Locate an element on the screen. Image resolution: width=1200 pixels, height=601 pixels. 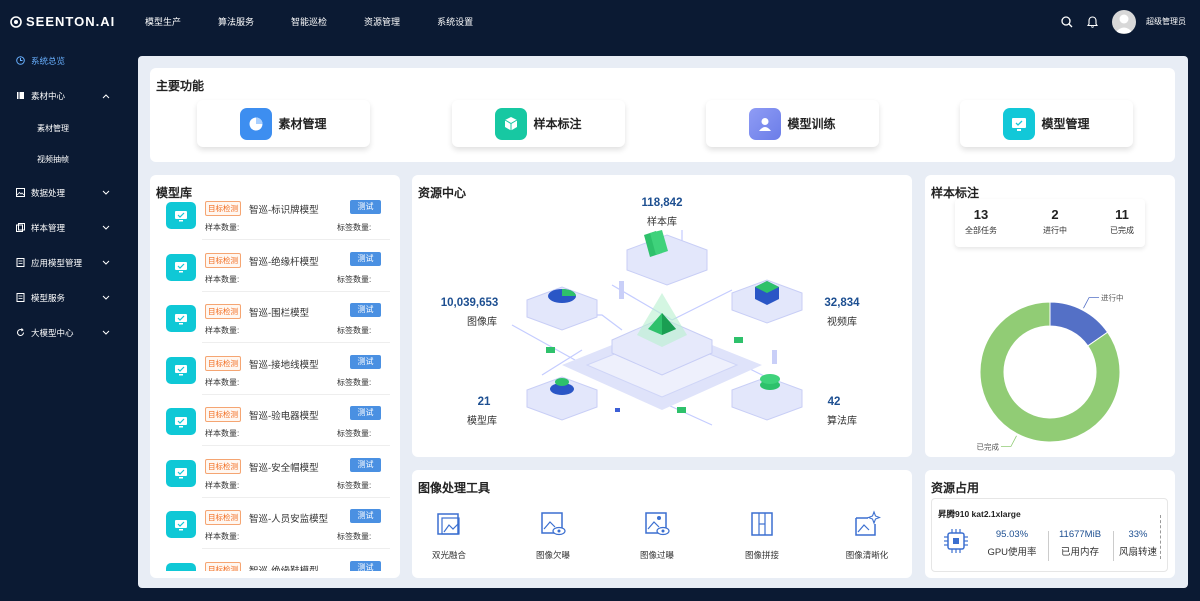
user-name: 超级管理员 is located at coordinates (1166, 21).